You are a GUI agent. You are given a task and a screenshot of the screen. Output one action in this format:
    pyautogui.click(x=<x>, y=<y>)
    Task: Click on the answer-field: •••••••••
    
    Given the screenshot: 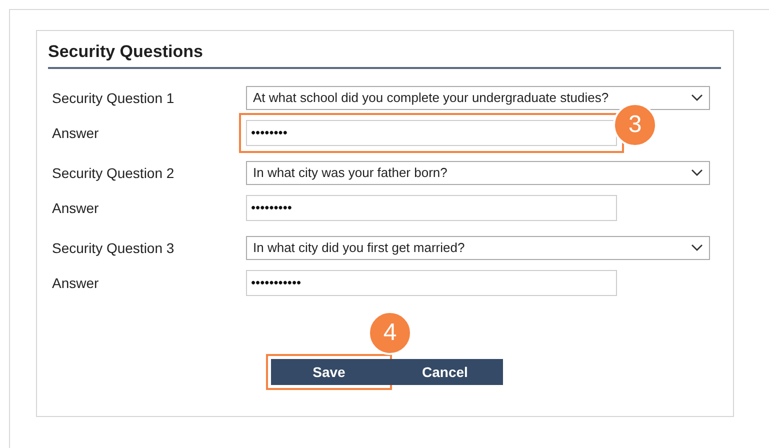 What is the action you would take?
    pyautogui.click(x=431, y=208)
    